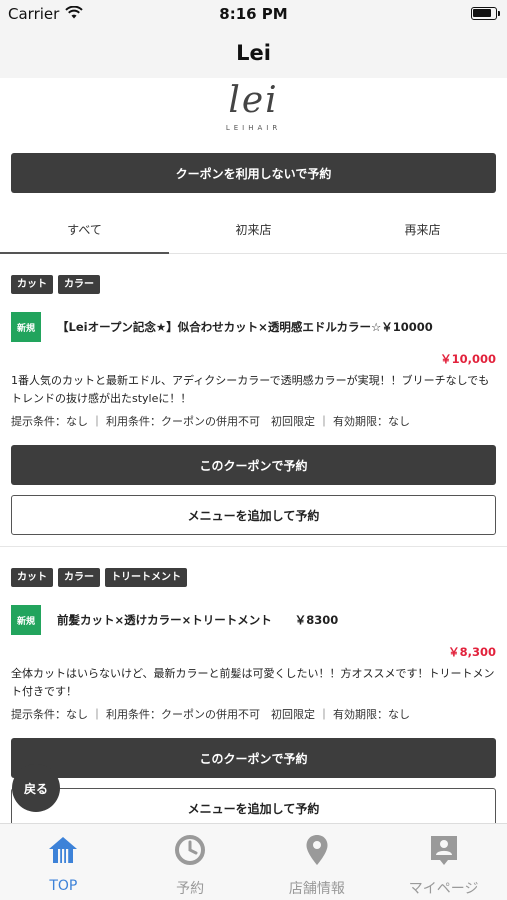  What do you see at coordinates (245, 327) in the screenshot?
I see `coupon-title: 【Leiオープン記念★】似合わせカット×透明感エドルカラー☆￥10000` at bounding box center [245, 327].